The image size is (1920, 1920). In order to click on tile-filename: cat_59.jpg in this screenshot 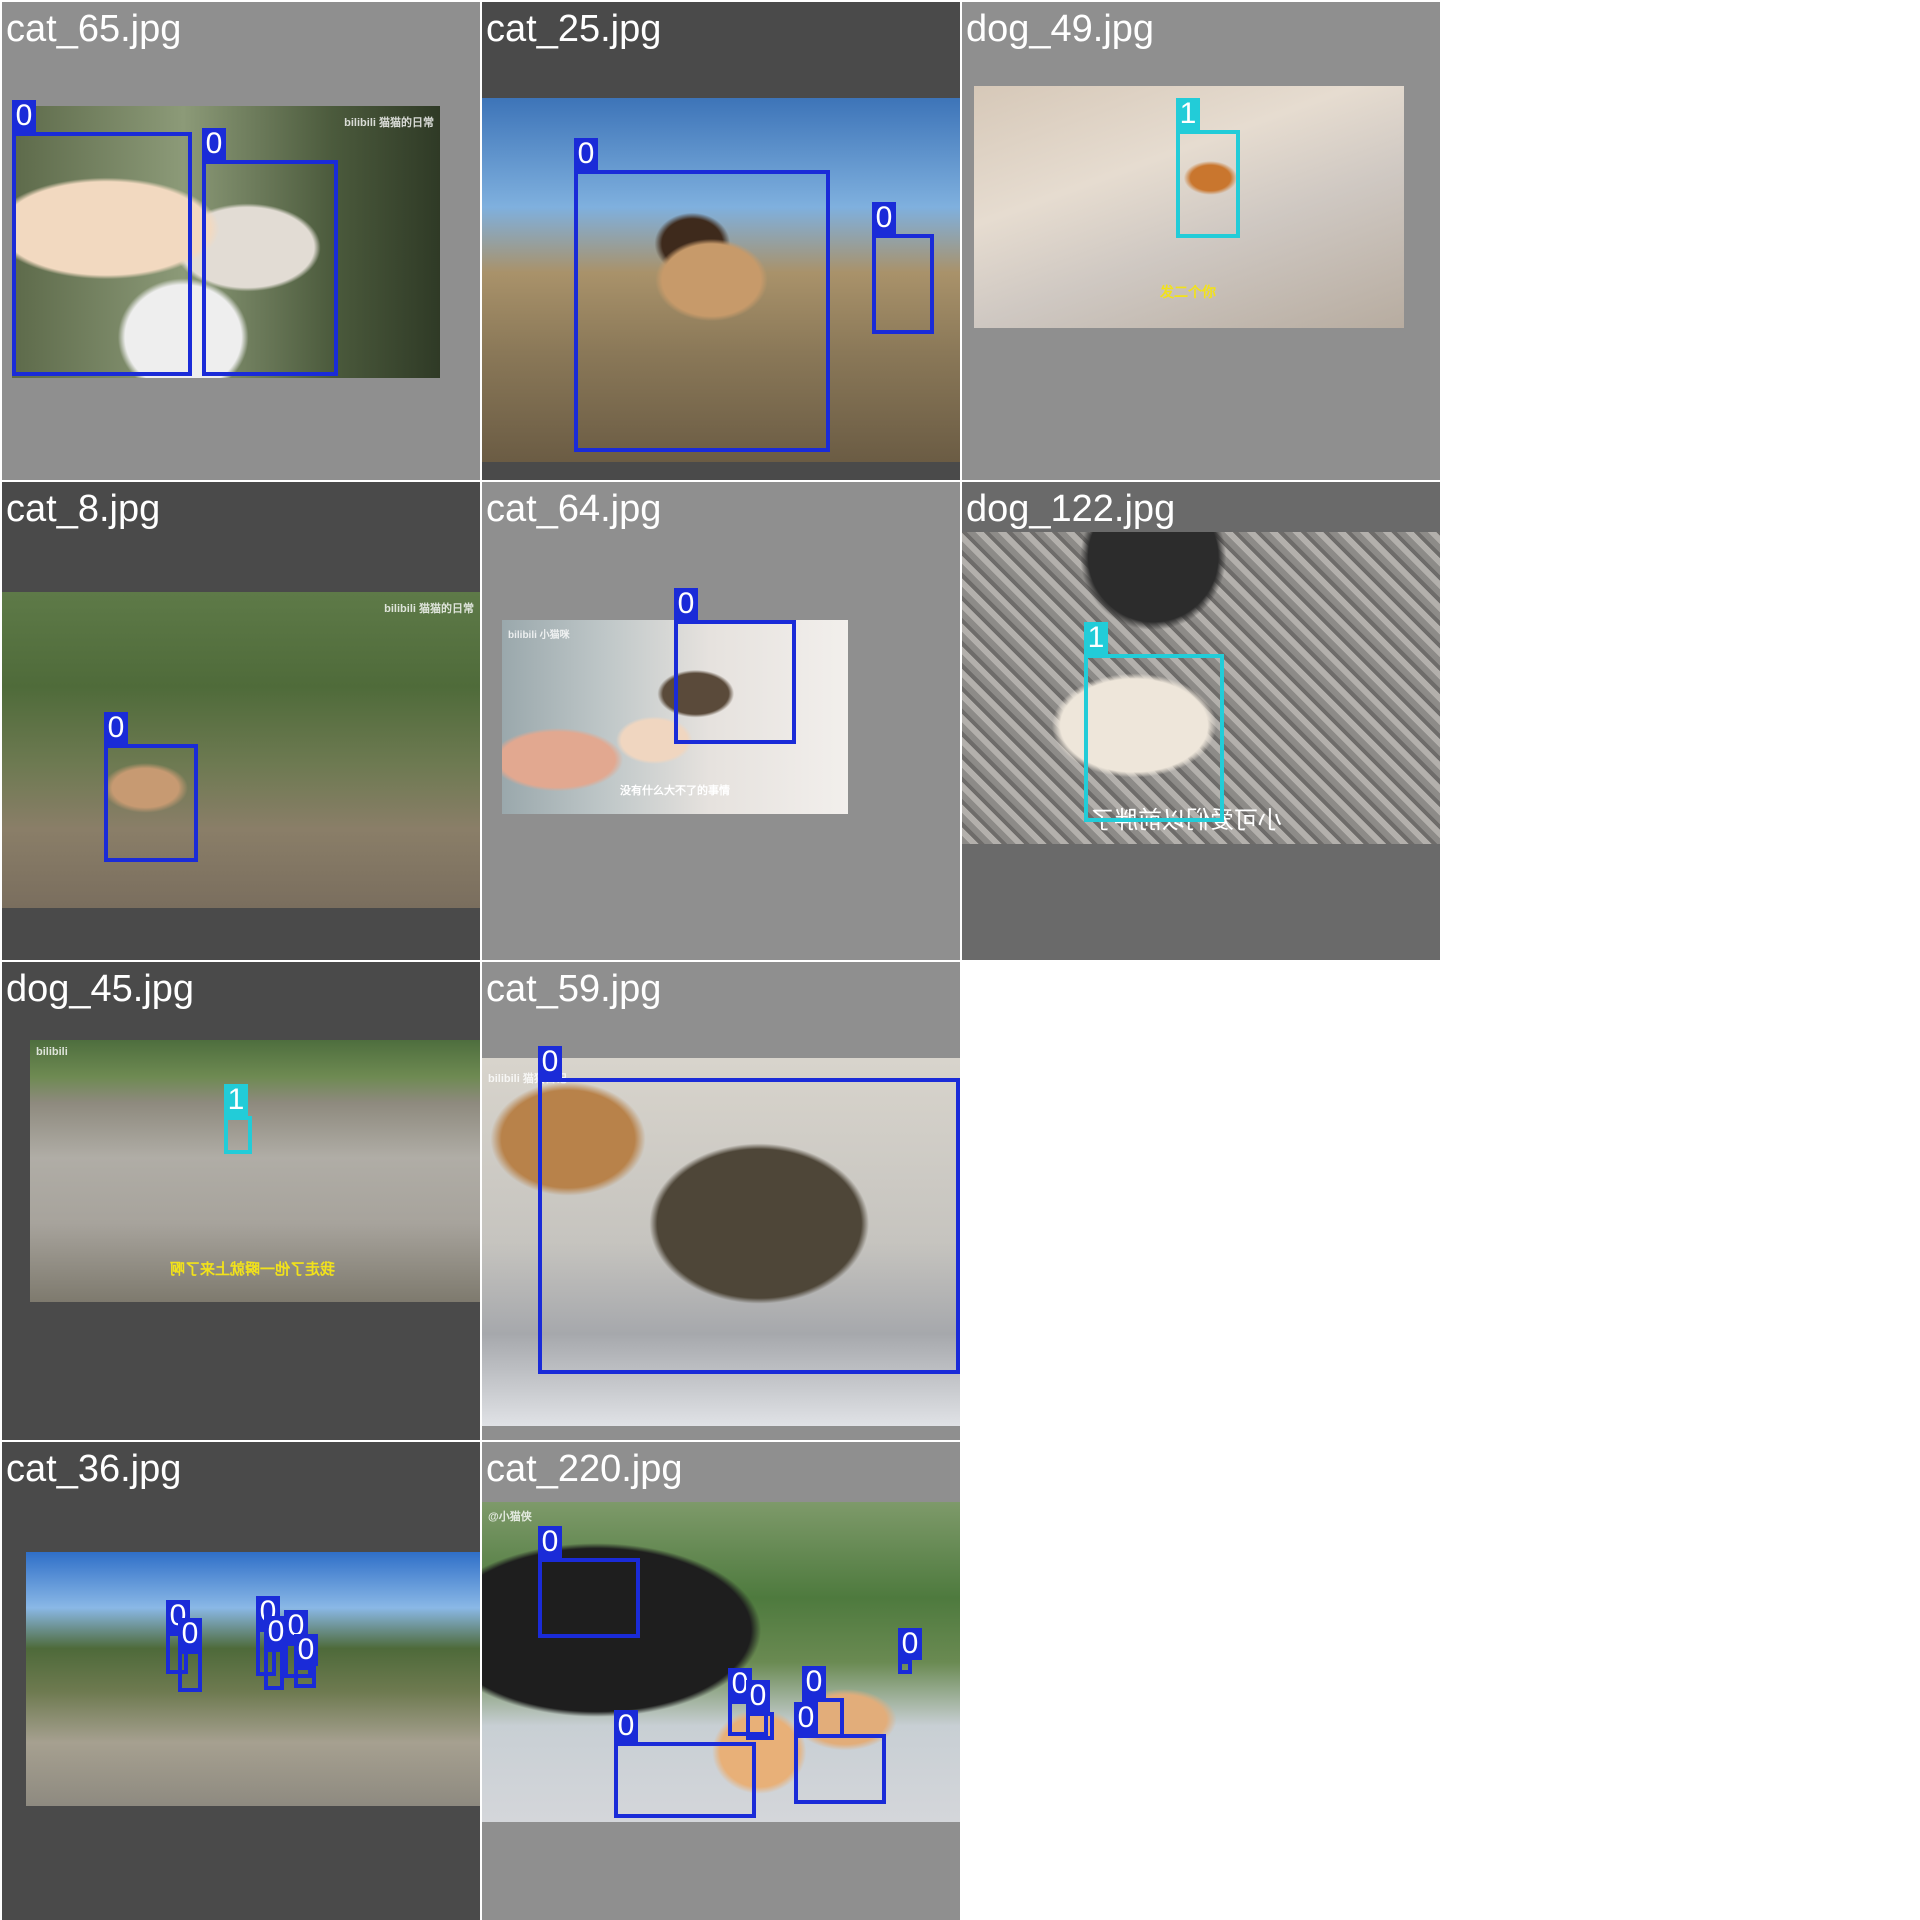, I will do `click(574, 989)`.